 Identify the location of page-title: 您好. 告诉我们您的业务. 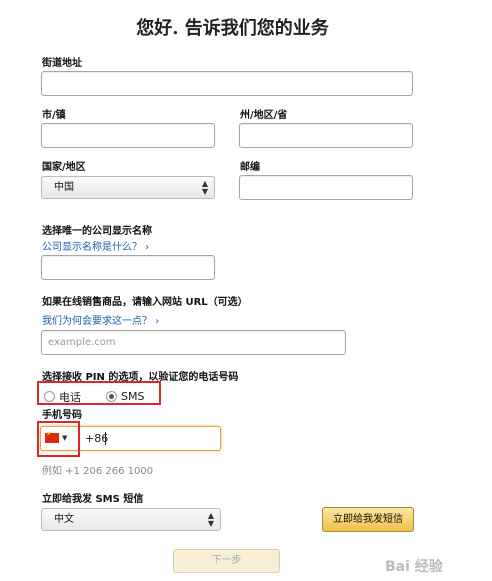
(232, 28).